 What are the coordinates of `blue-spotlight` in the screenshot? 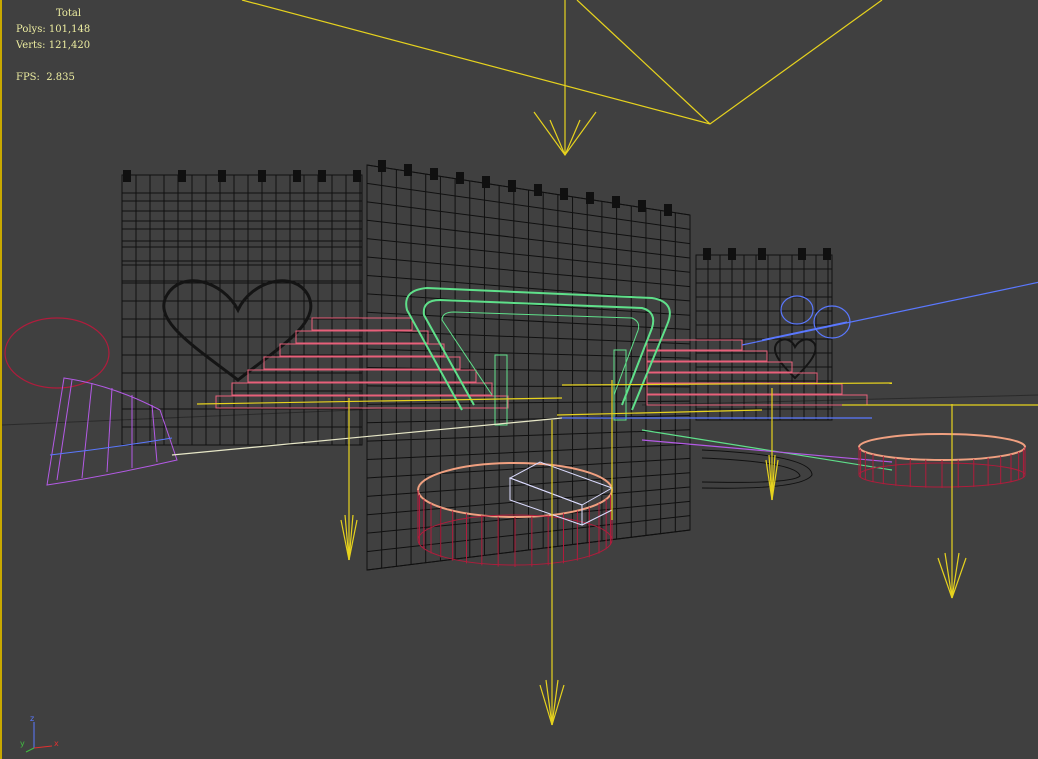 It's located at (889, 313).